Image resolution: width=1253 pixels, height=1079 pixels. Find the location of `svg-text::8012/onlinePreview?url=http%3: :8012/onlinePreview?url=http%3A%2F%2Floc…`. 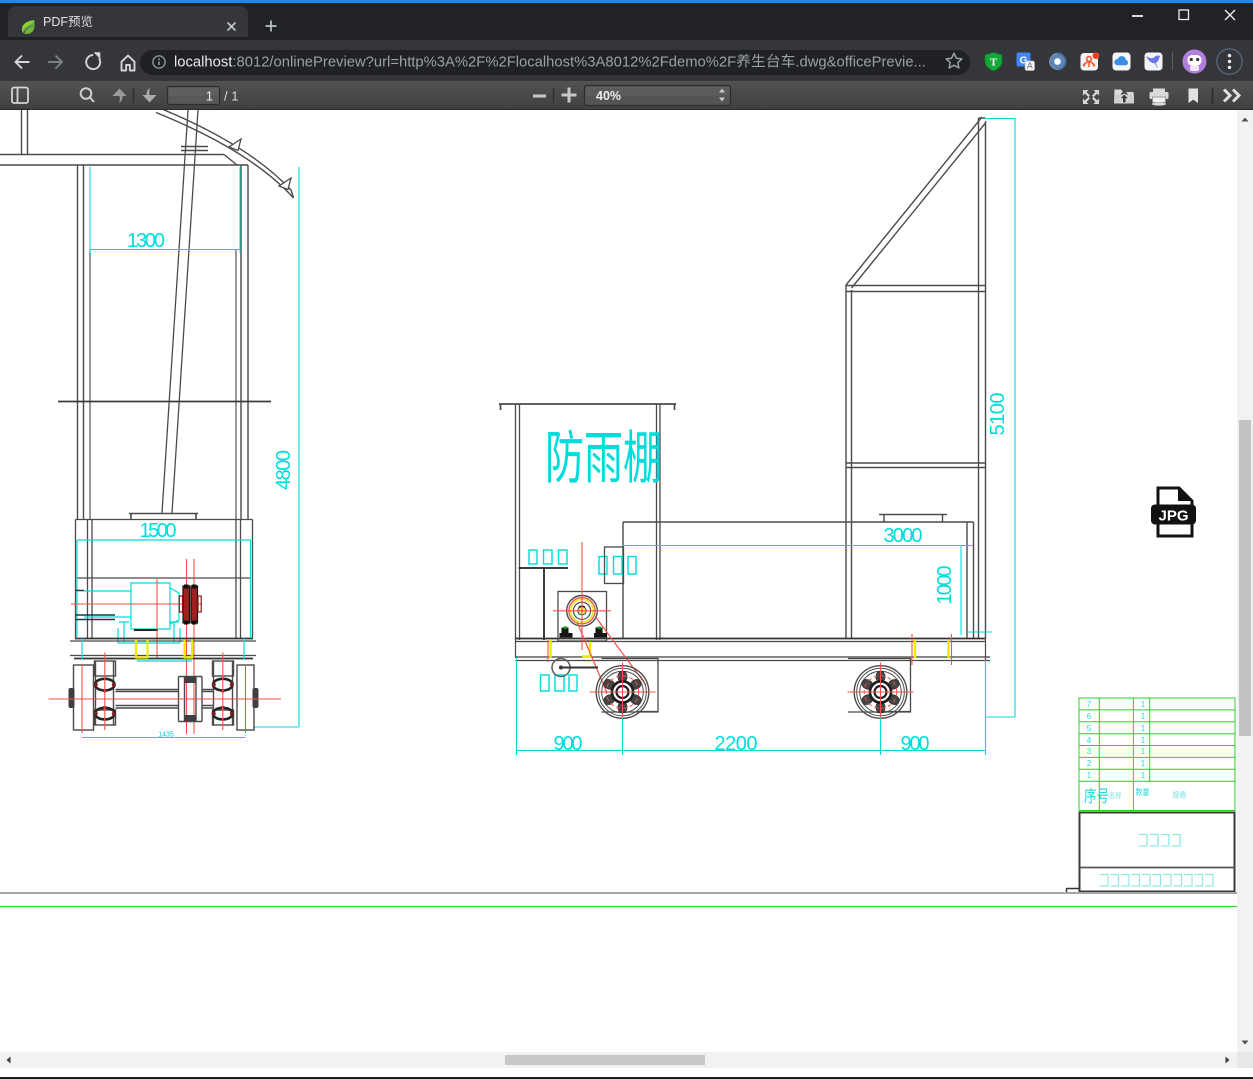

svg-text::8012/onlinePreview?url=http%3: :8012/onlinePreview?url=http%3A%2F%2Floc… is located at coordinates (484, 62).